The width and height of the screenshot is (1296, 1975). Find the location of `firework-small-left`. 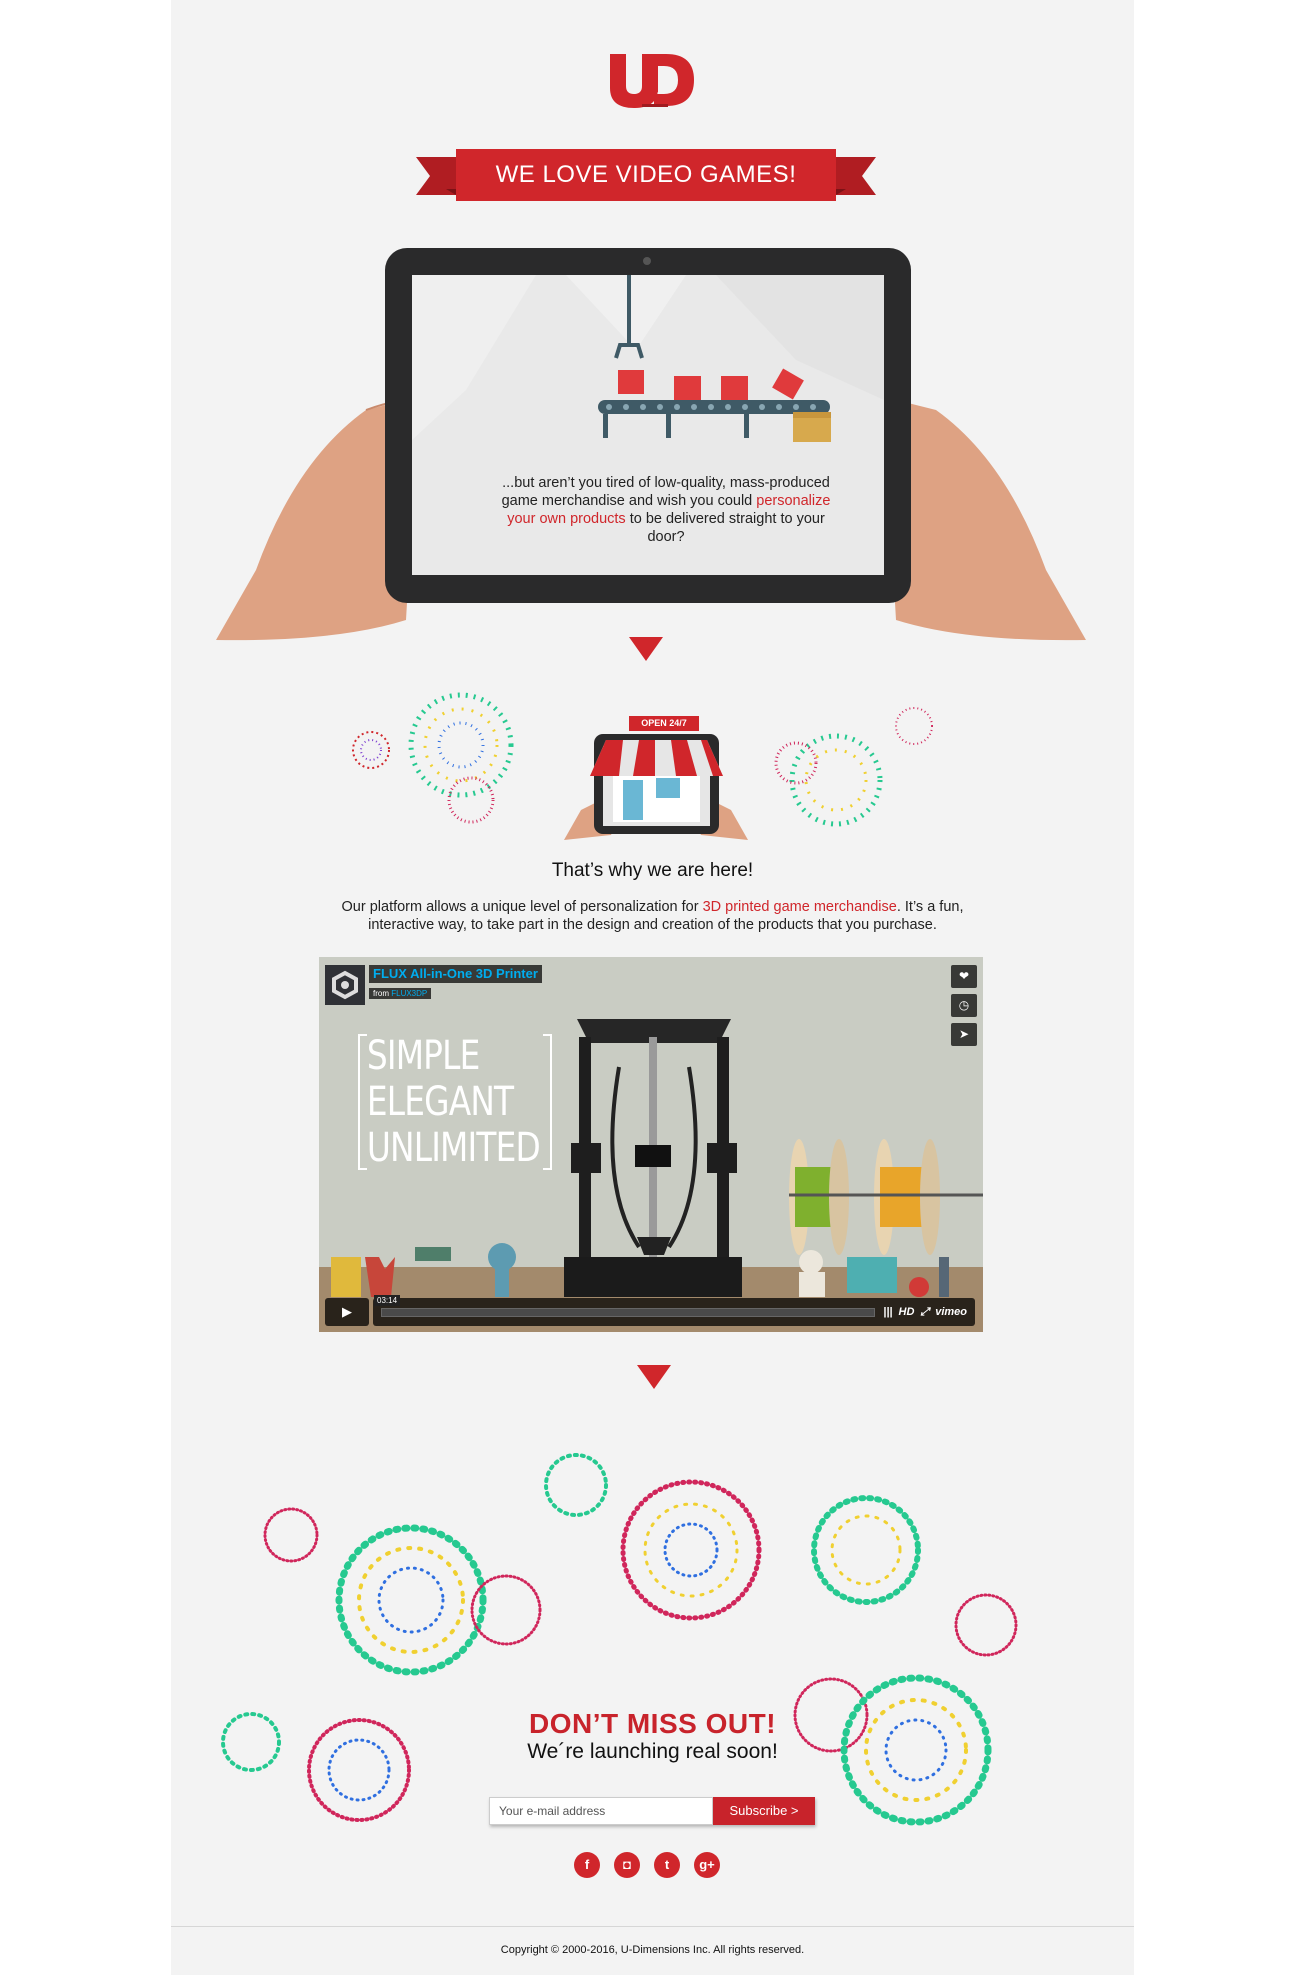

firework-small-left is located at coordinates (371, 750).